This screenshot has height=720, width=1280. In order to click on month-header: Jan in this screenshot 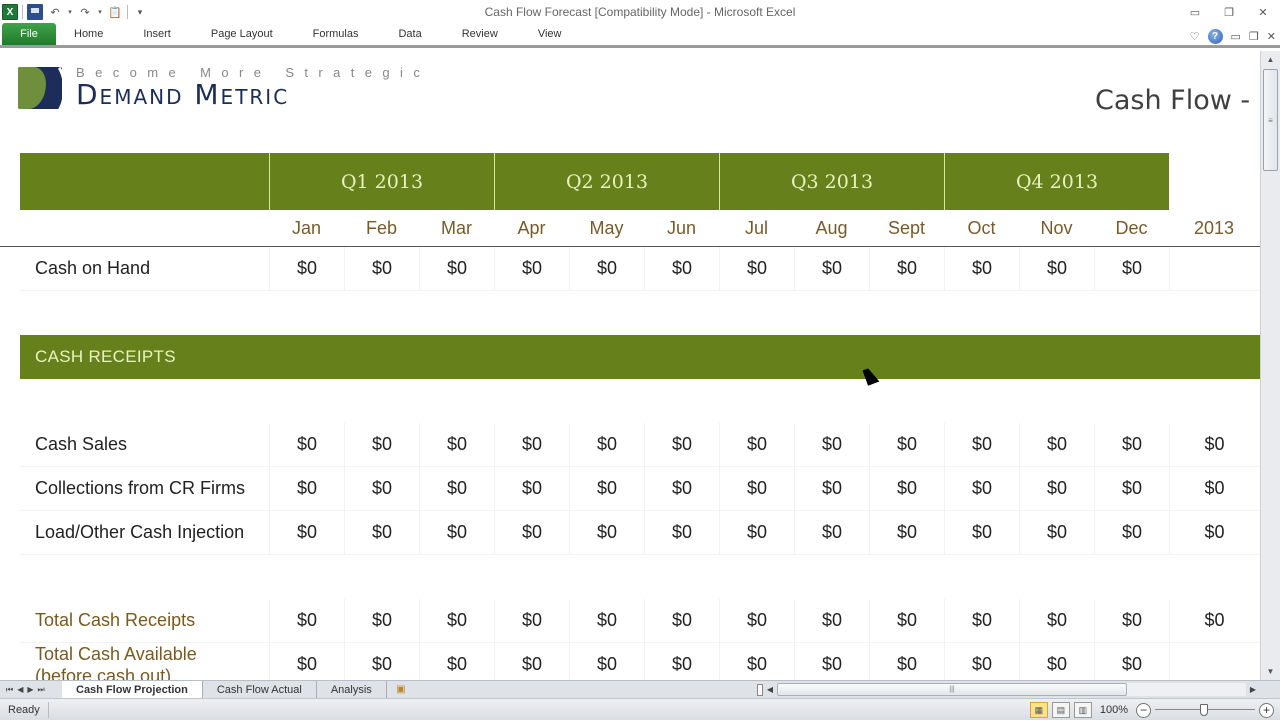, I will do `click(306, 228)`.